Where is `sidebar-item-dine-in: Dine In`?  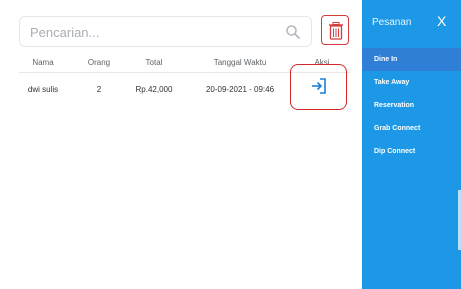
sidebar-item-dine-in: Dine In is located at coordinates (411, 59).